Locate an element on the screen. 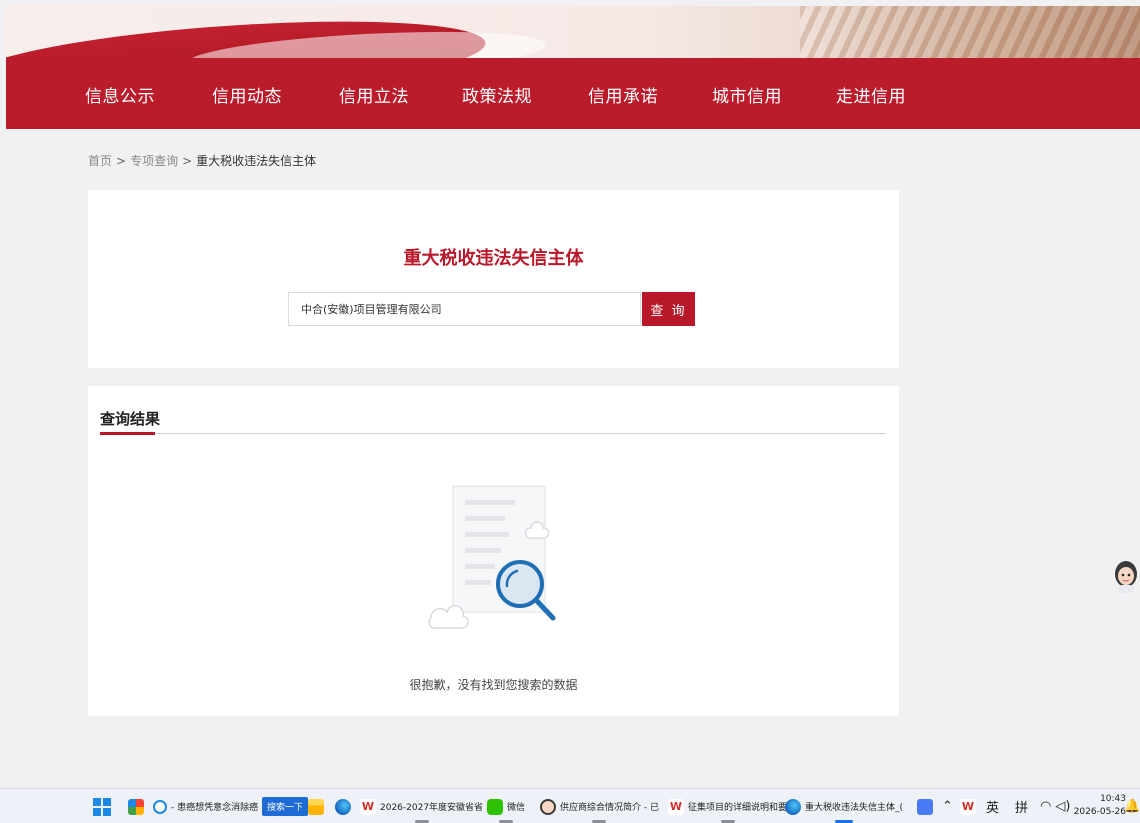 This screenshot has width=1140, height=823. windows-start-icon is located at coordinates (102, 806).